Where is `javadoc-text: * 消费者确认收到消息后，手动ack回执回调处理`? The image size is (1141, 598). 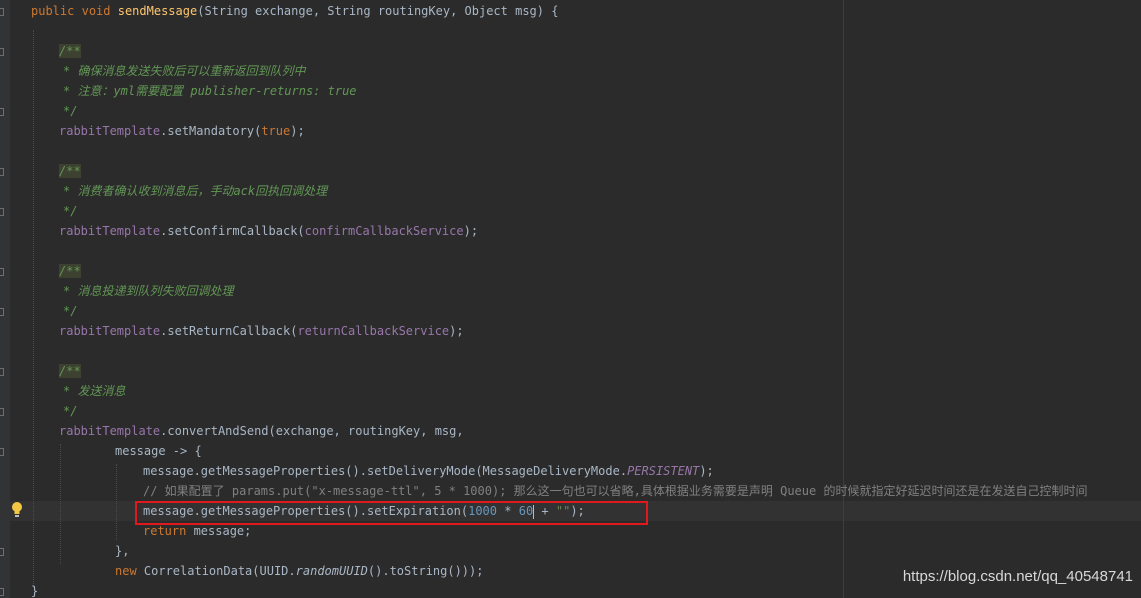
javadoc-text: * 消费者确认收到消息后，手动ack回执回调处理 is located at coordinates (195, 191).